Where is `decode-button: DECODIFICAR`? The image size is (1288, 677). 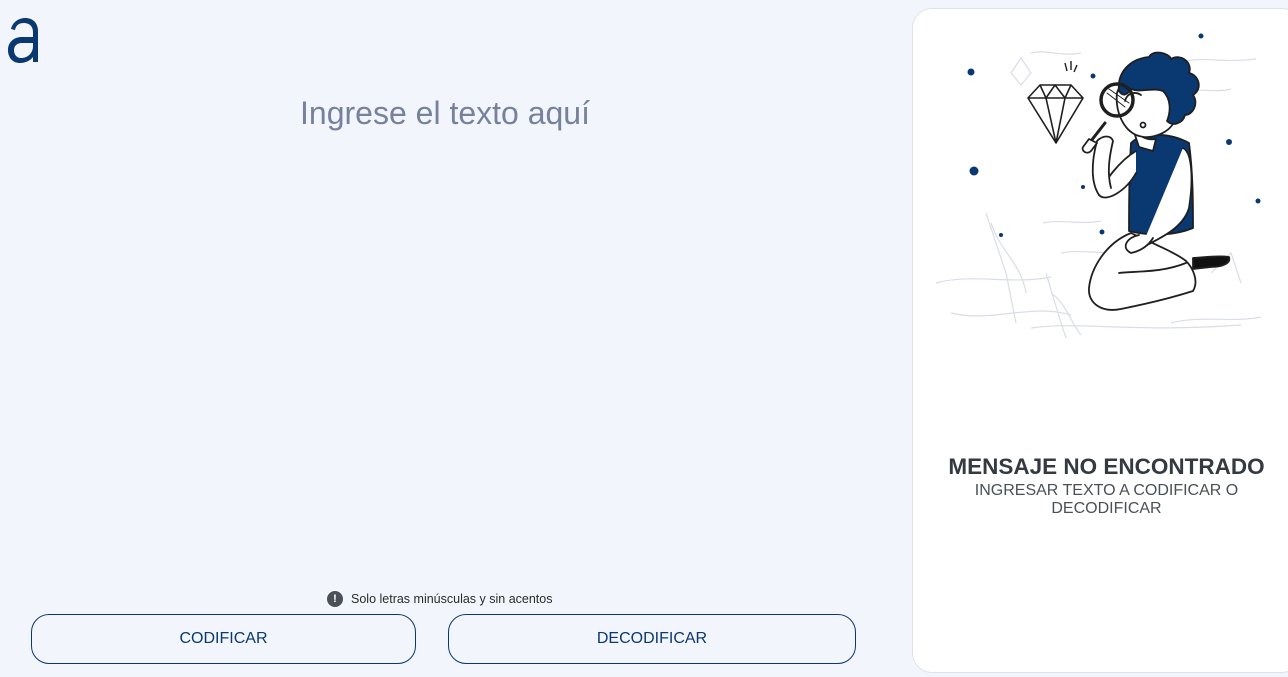
decode-button: DECODIFICAR is located at coordinates (652, 639).